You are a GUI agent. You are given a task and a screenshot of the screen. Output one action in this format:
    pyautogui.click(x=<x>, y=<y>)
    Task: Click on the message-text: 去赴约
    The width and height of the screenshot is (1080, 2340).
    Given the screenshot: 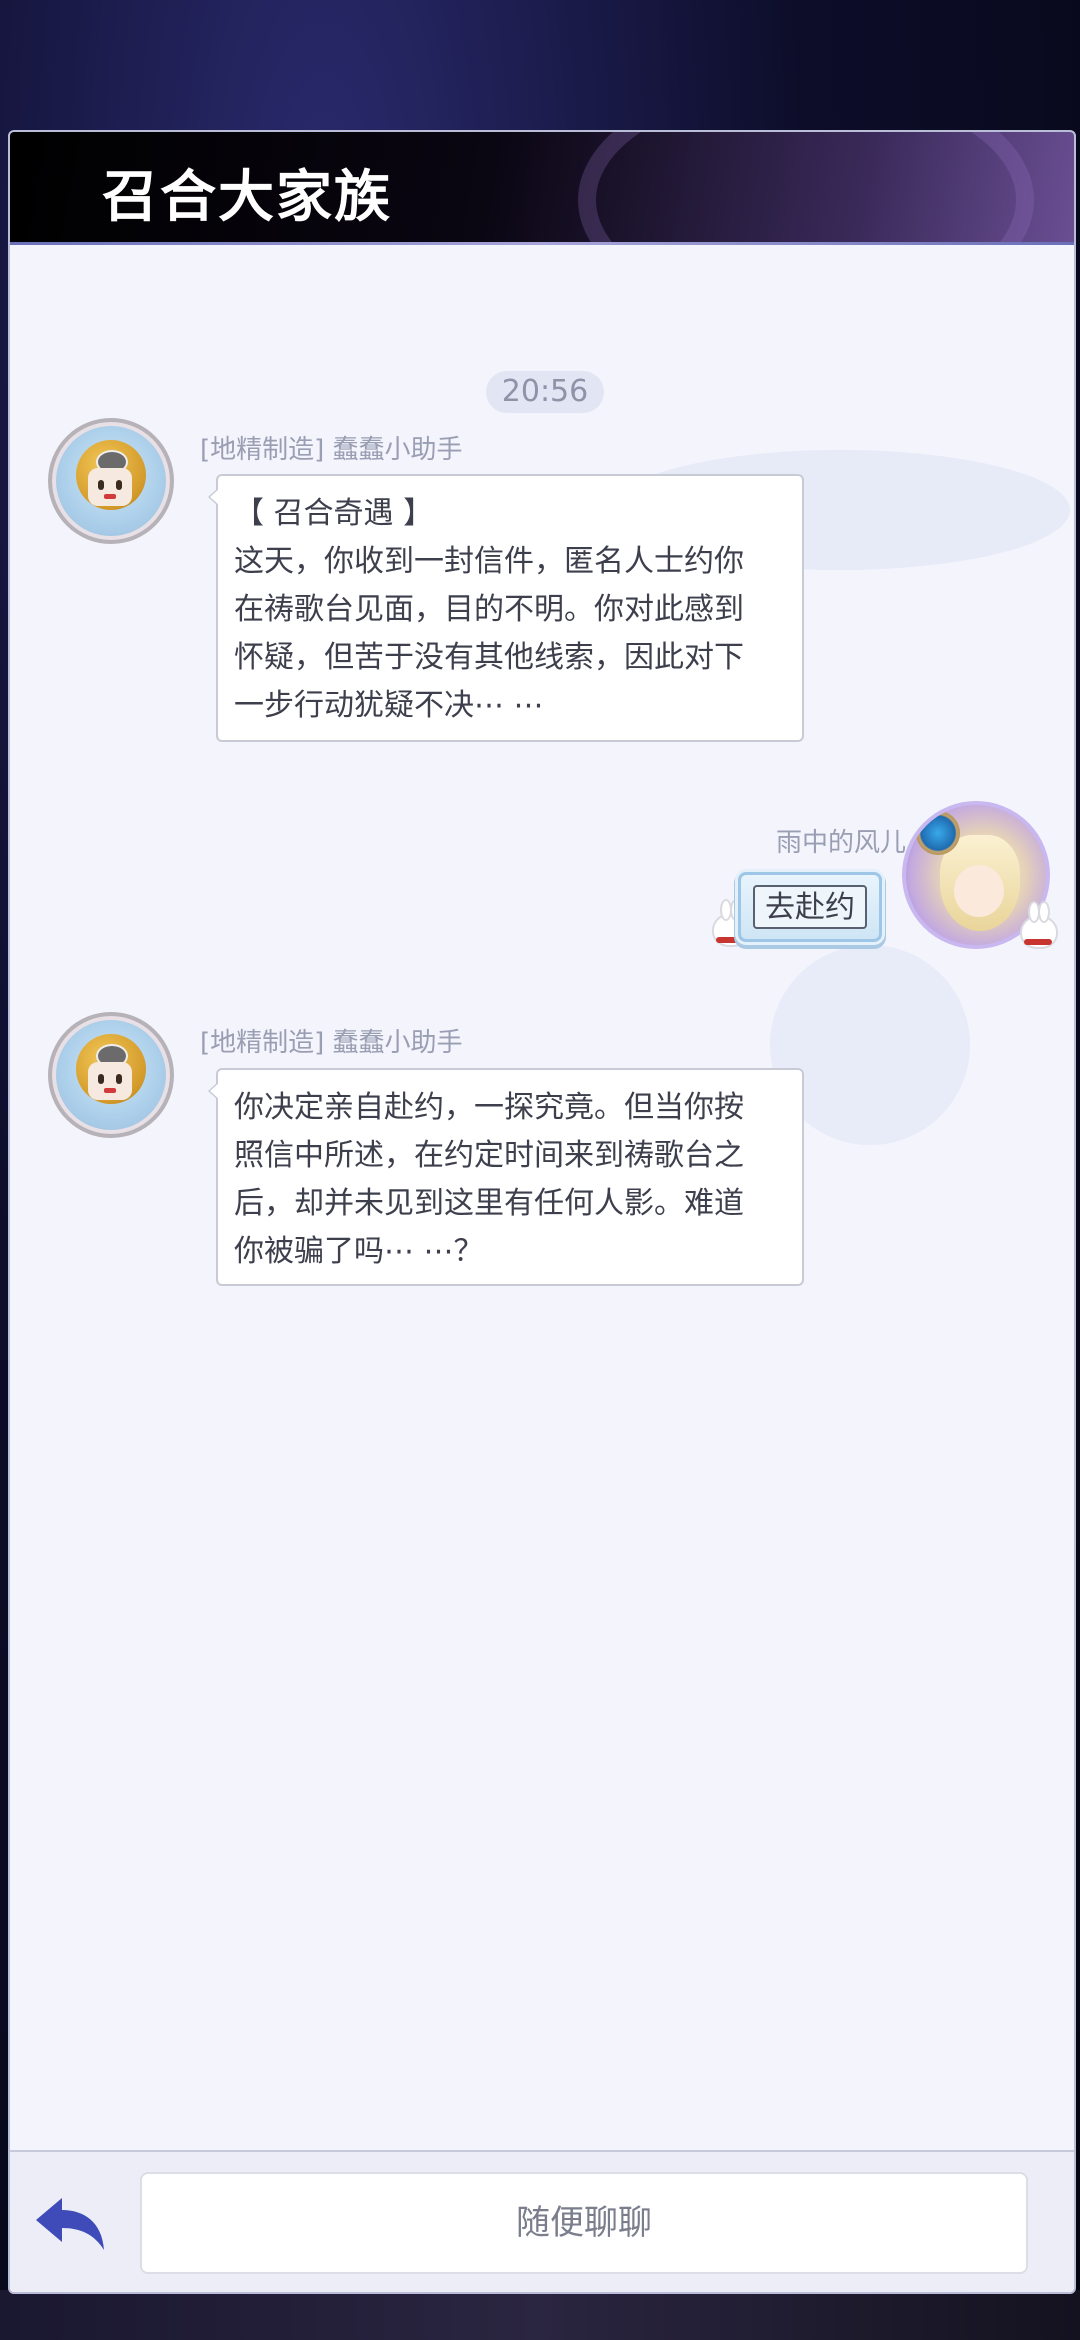 What is the action you would take?
    pyautogui.click(x=810, y=907)
    